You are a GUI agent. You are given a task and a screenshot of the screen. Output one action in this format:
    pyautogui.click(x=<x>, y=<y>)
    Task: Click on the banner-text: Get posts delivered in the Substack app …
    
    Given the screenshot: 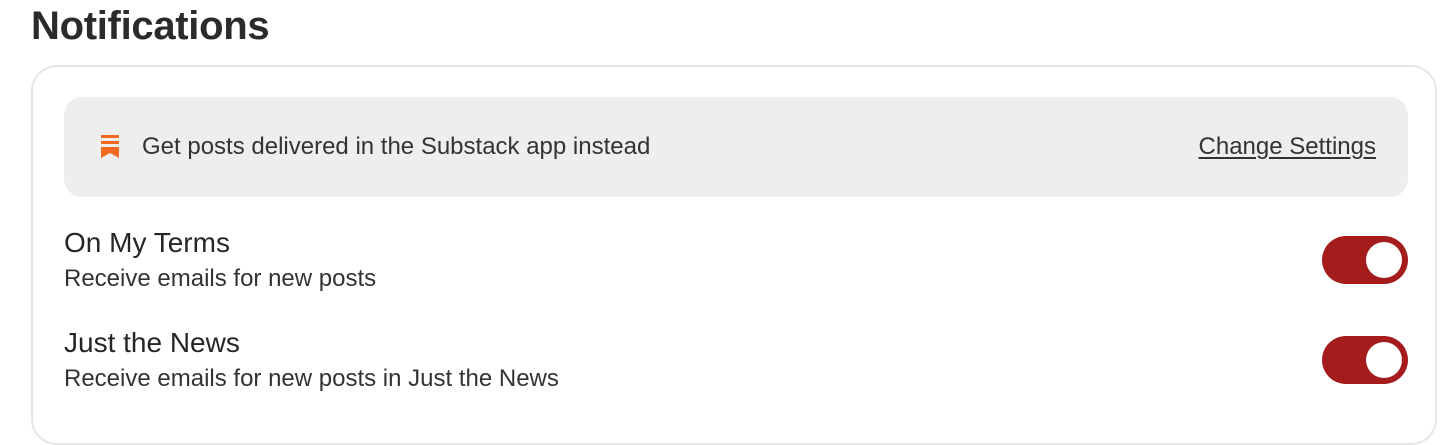 What is the action you would take?
    pyautogui.click(x=396, y=146)
    